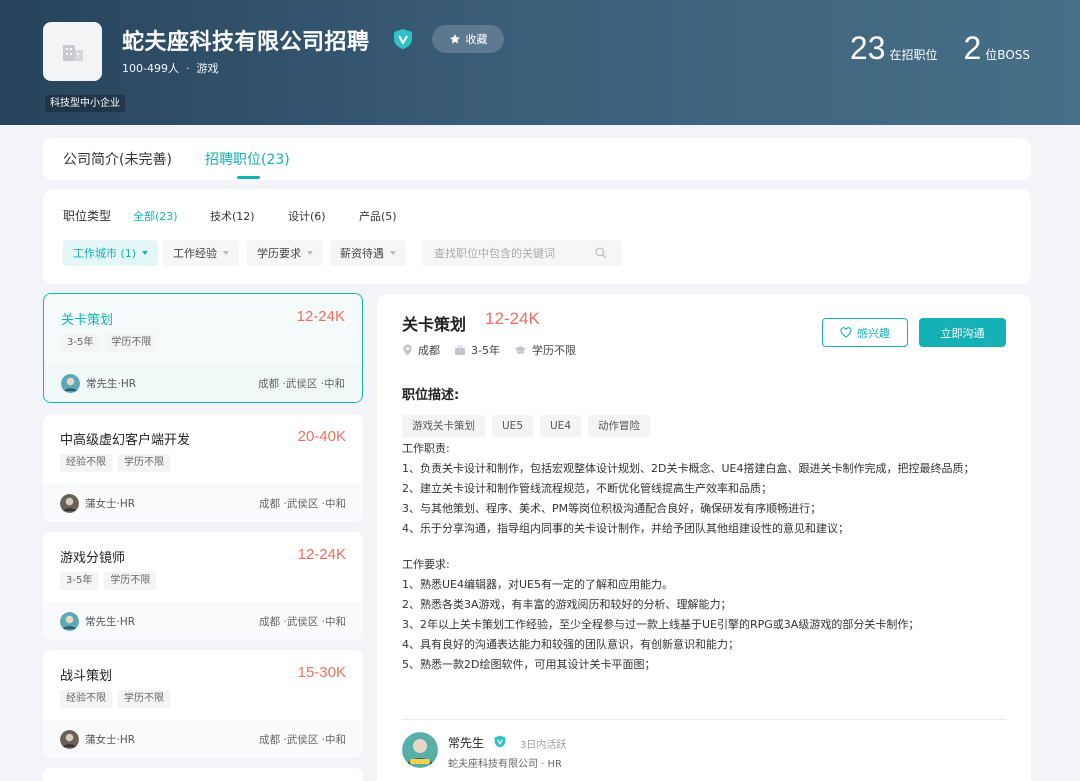 The image size is (1080, 781). I want to click on skill-tag: UE4, so click(560, 426).